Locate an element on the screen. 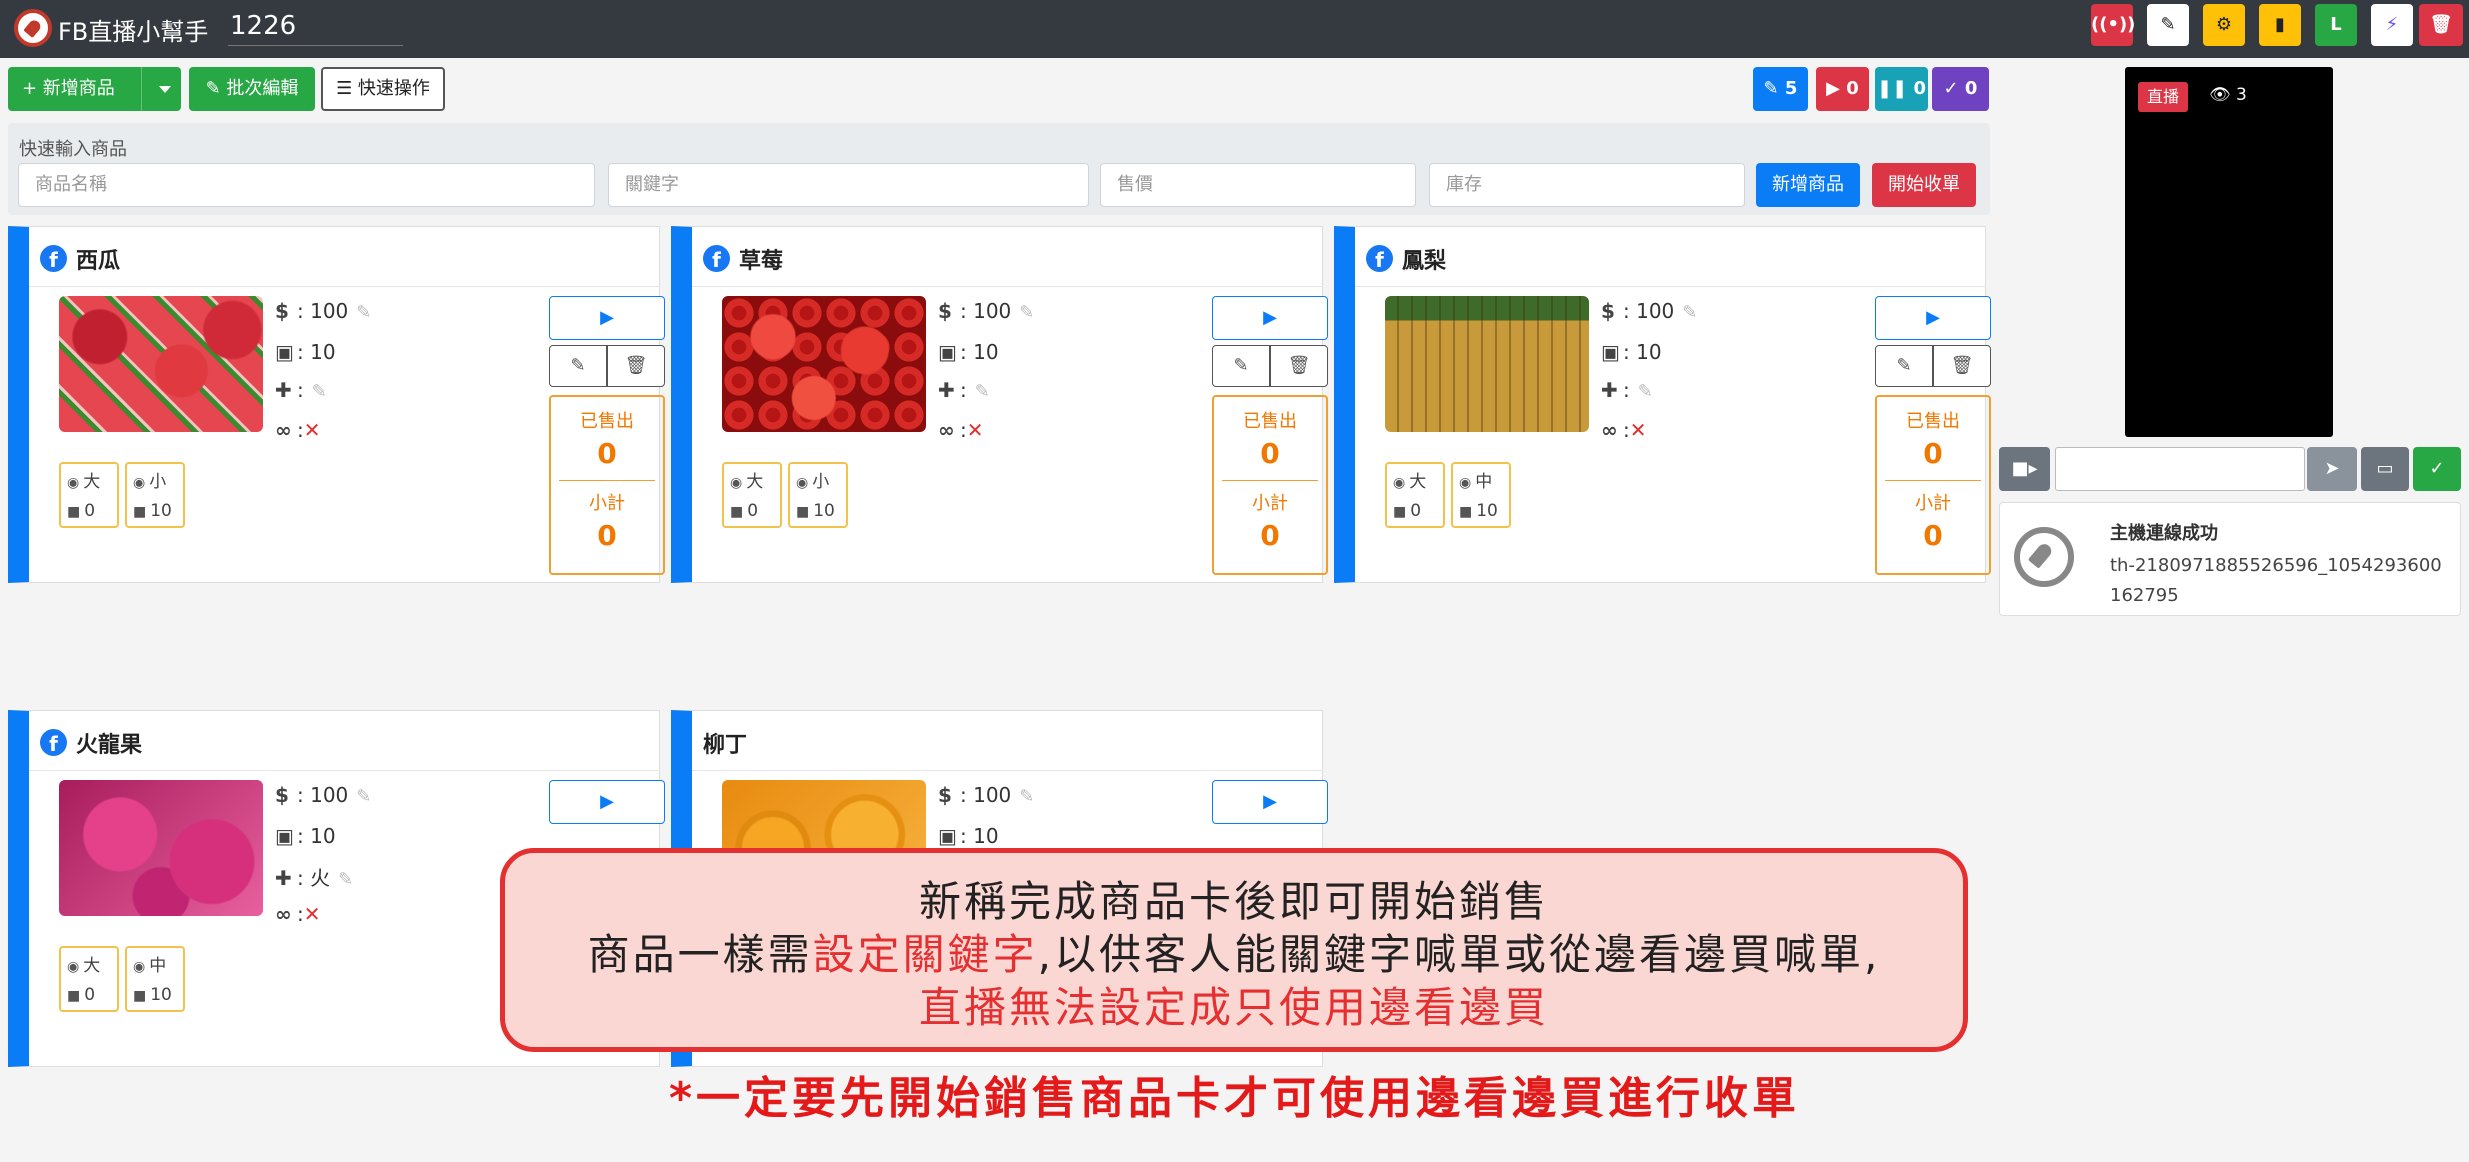  live-video-preview: 直播 👁 3 is located at coordinates (2229, 252).